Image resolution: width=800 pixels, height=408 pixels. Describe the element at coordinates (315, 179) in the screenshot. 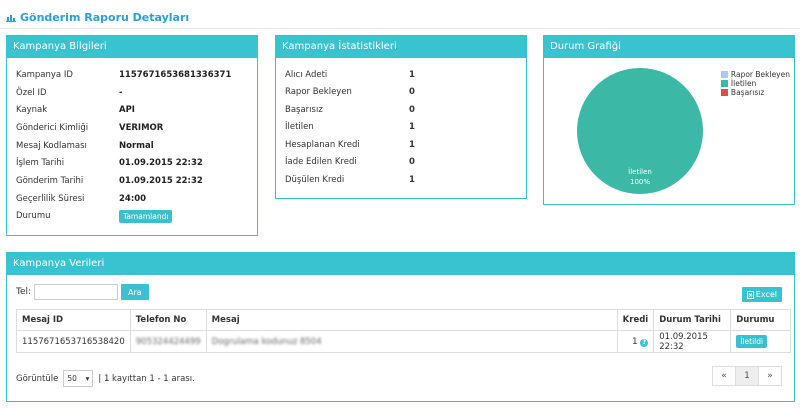

I see `stat-key: Düşülen Kredi` at that location.